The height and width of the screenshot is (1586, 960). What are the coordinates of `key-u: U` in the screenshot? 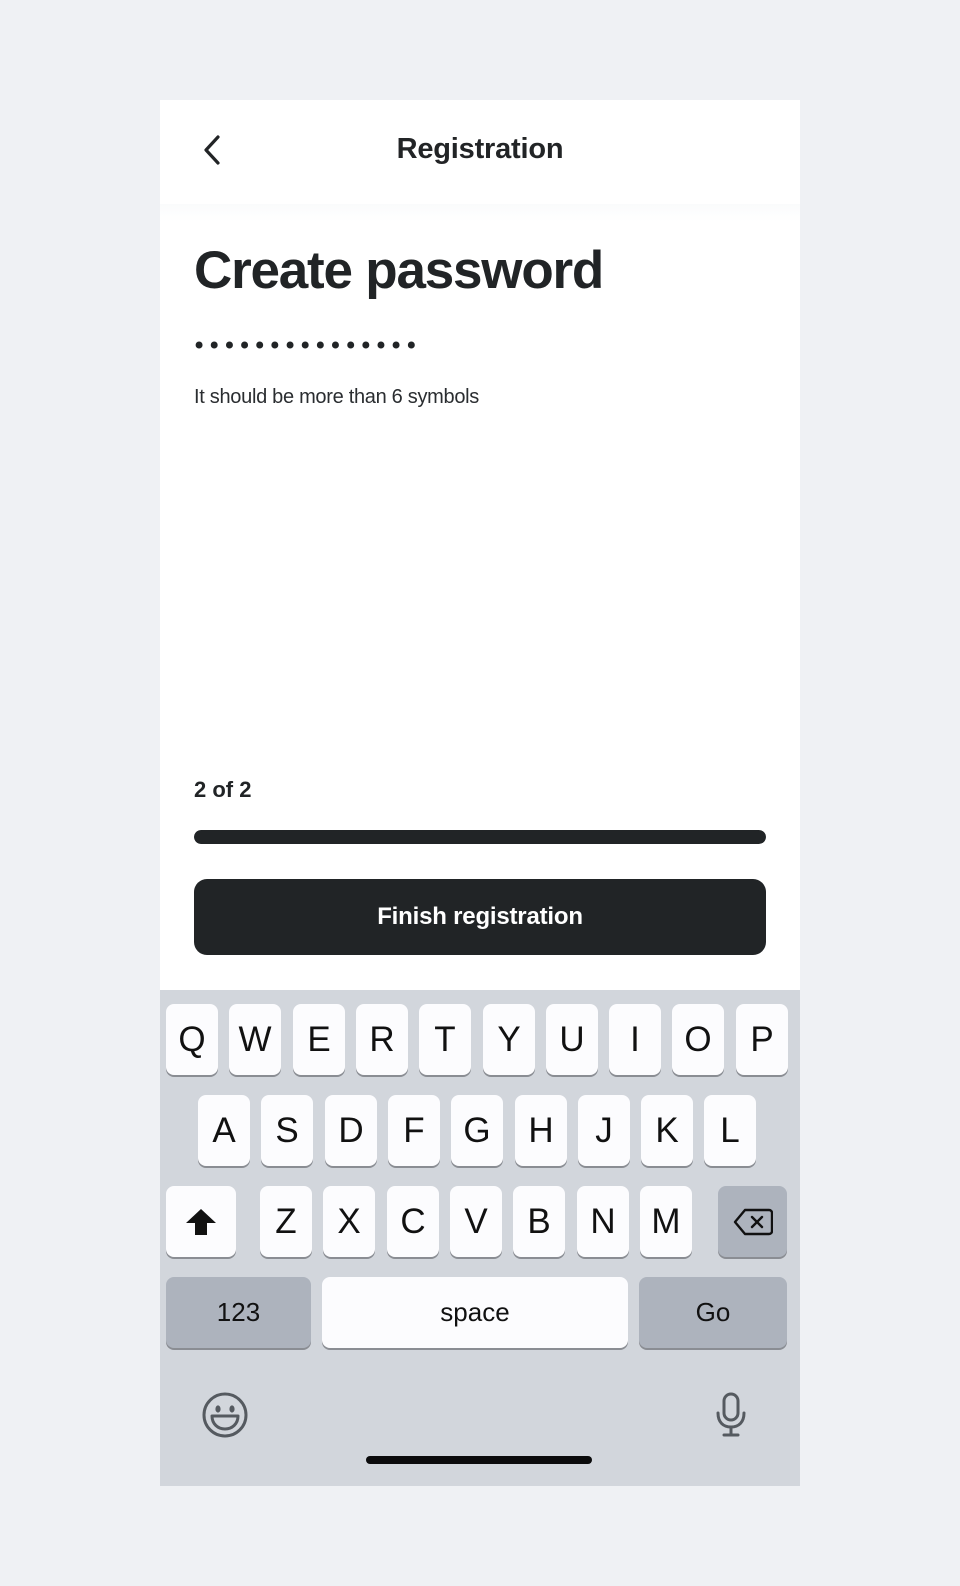 It's located at (572, 1039).